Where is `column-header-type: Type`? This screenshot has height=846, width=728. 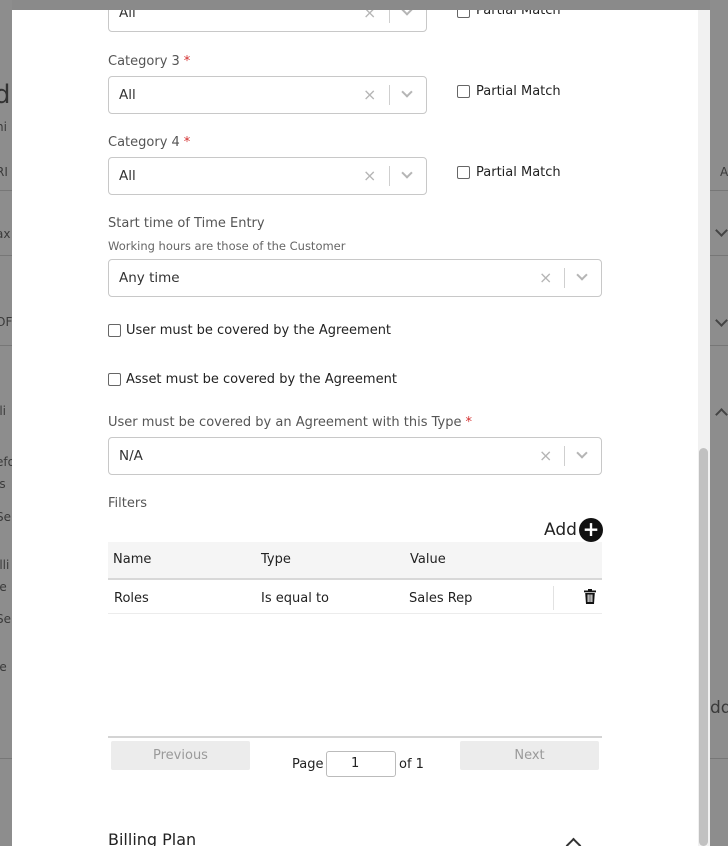 column-header-type: Type is located at coordinates (276, 559).